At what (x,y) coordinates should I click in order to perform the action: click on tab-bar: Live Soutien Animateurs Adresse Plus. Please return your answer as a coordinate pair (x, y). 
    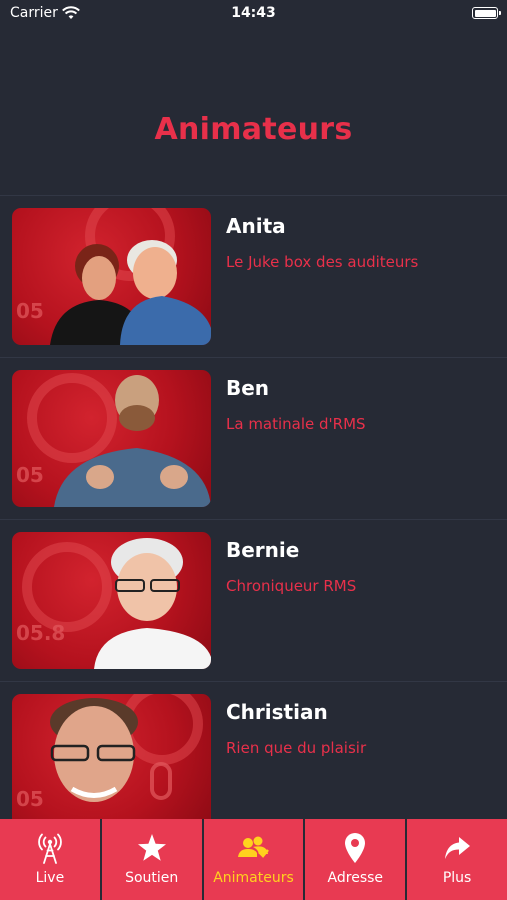
    Looking at the image, I should click on (253, 859).